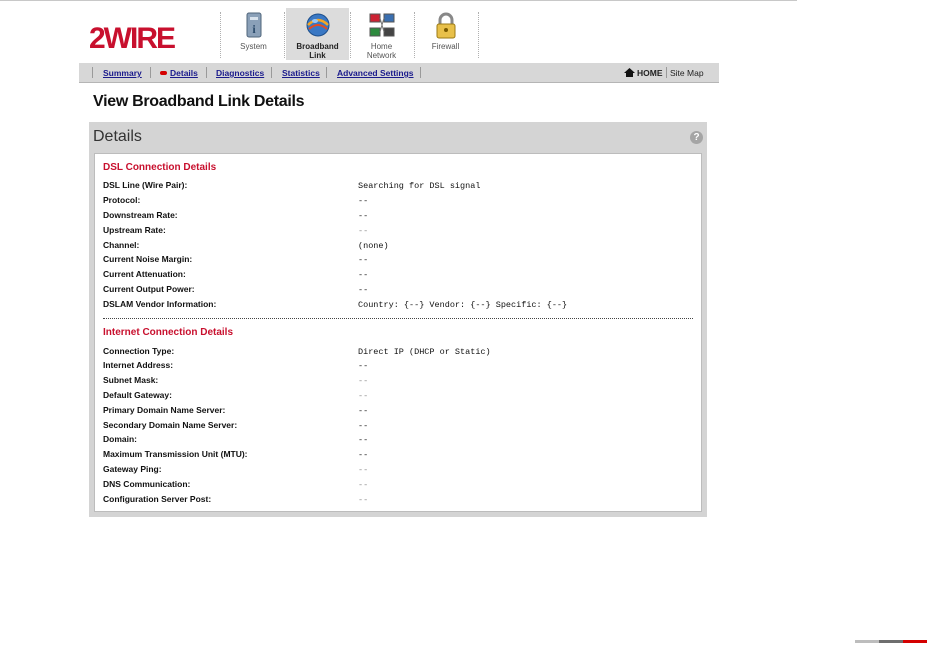 This screenshot has width=928, height=645. Describe the element at coordinates (301, 73) in the screenshot. I see `subnav-statistics-link: Statistics` at that location.